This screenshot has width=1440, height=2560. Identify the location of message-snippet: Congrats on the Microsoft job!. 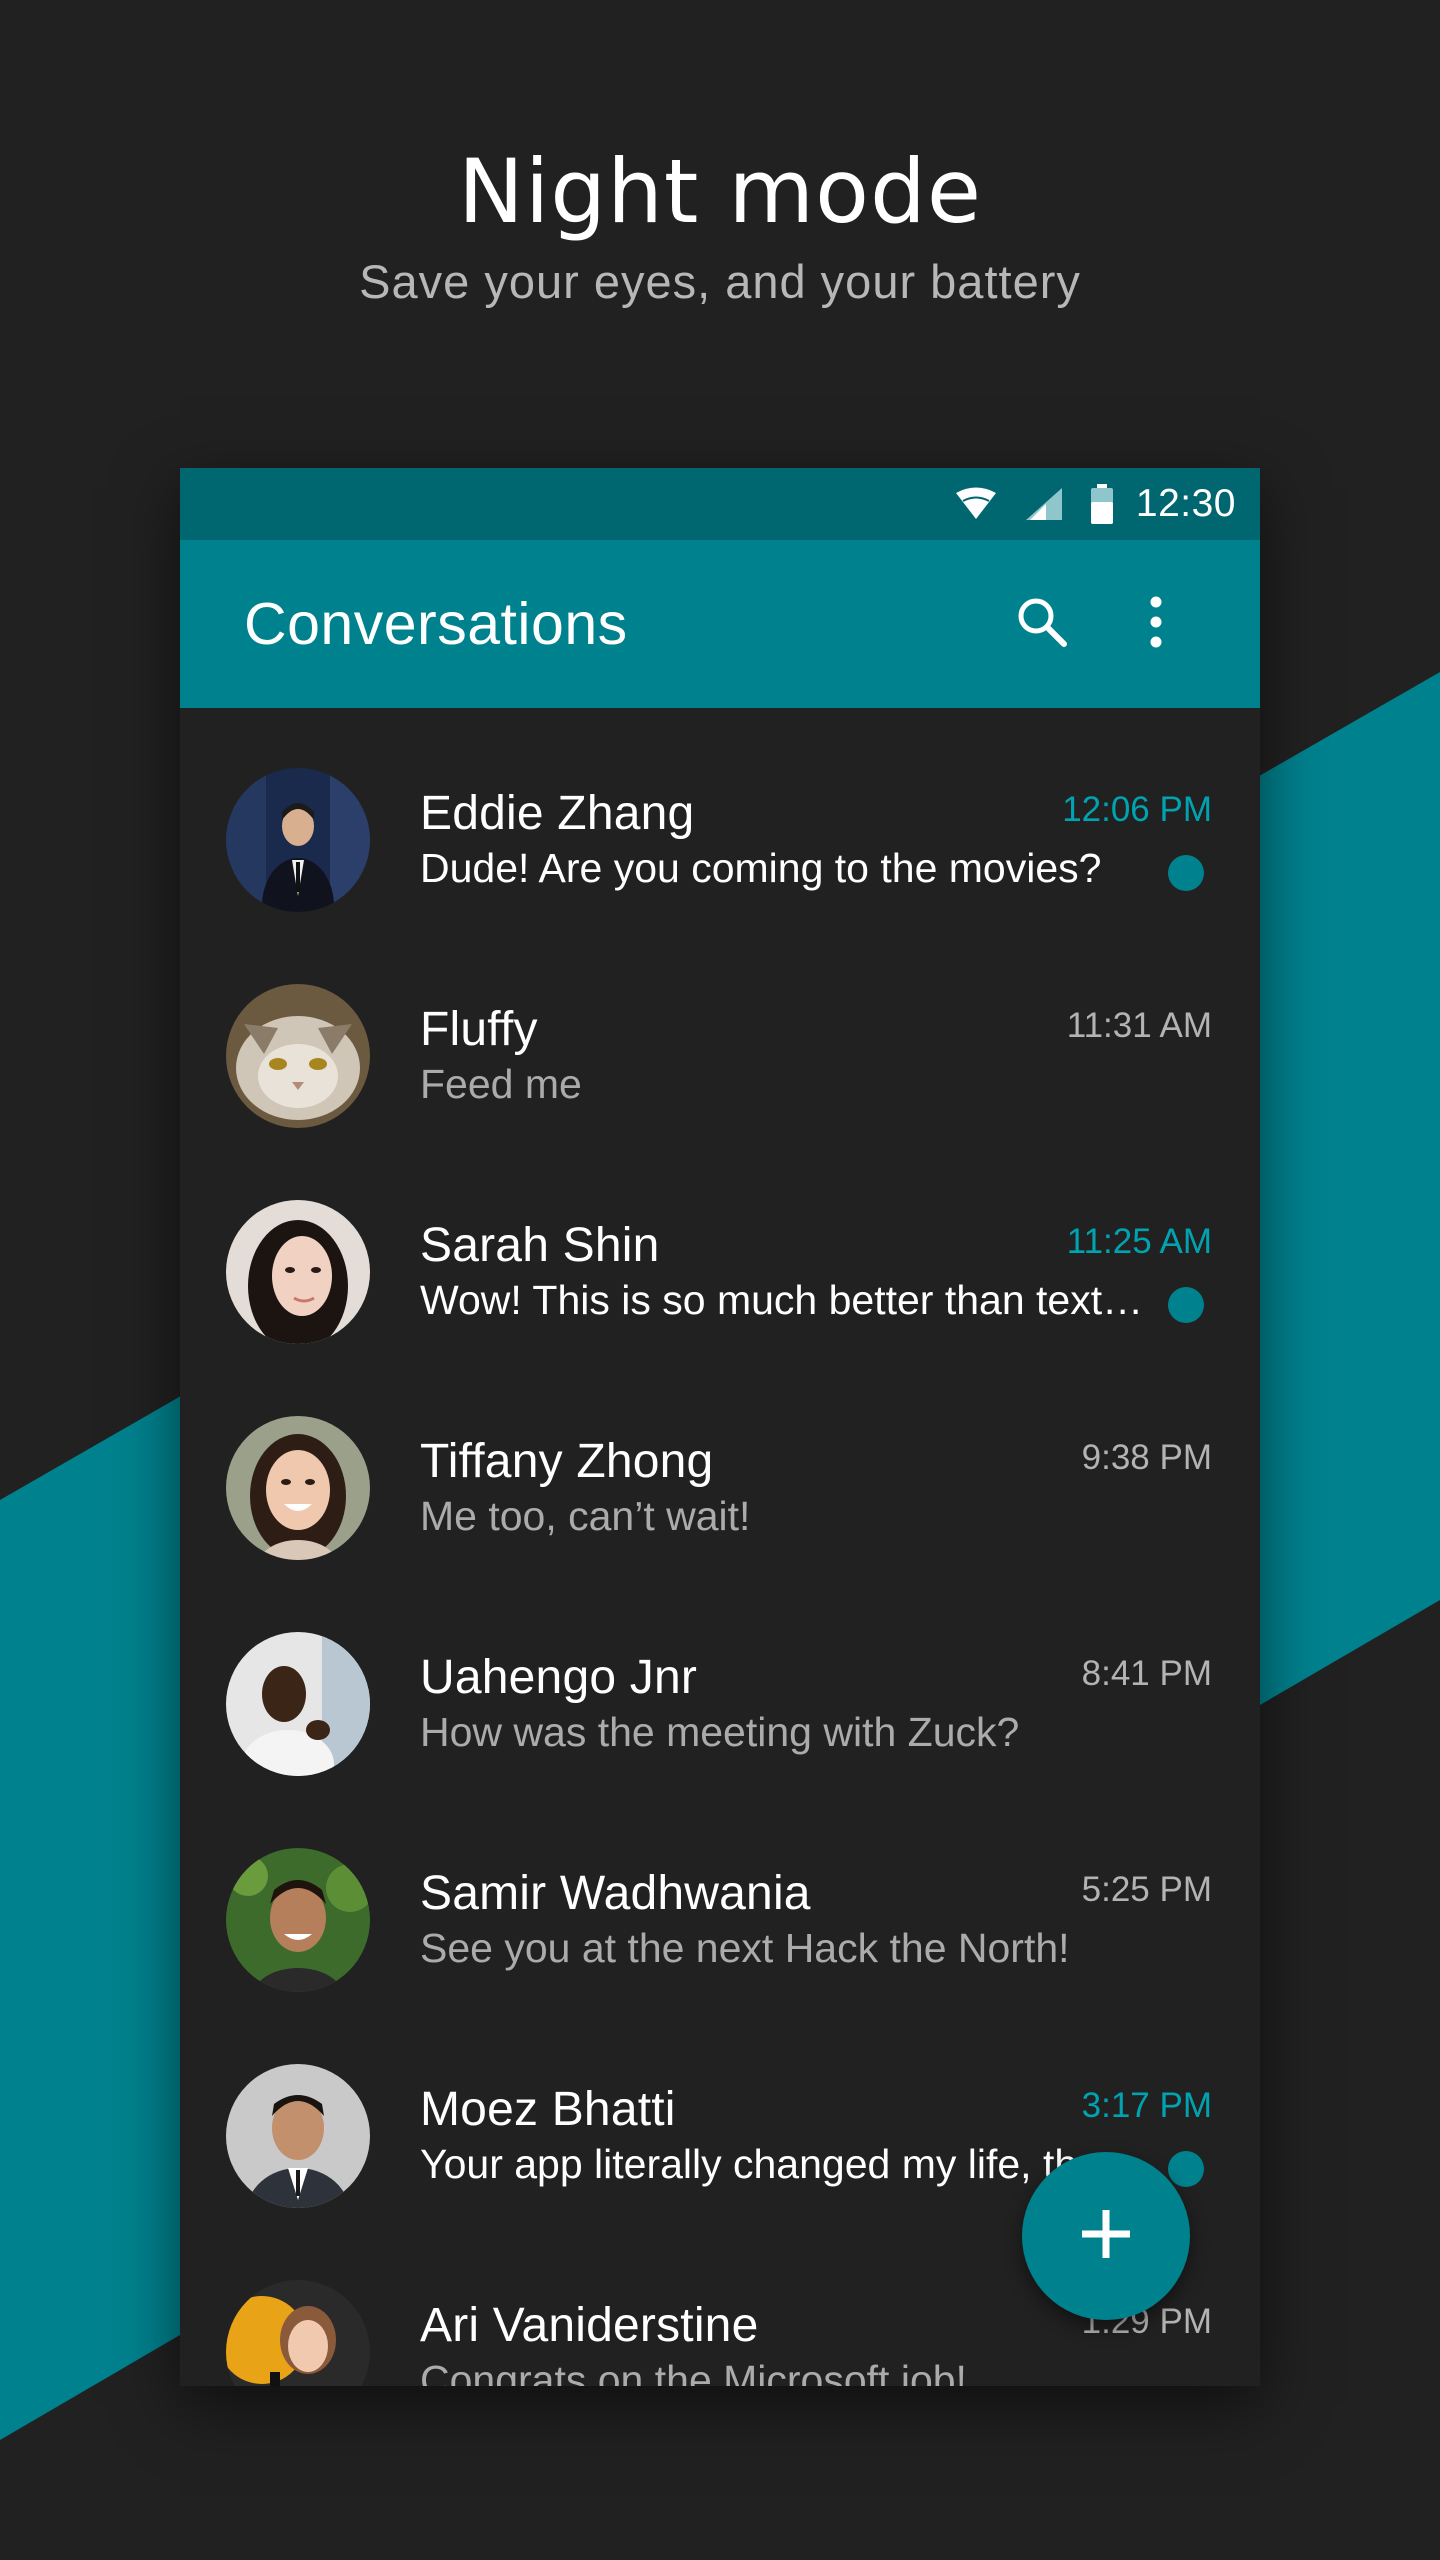
(693, 2371).